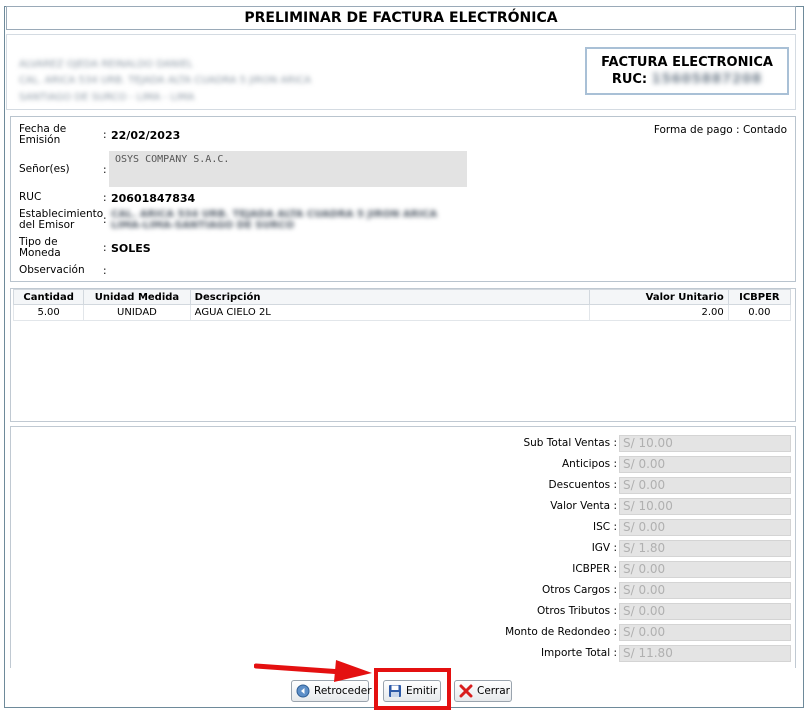 This screenshot has height=713, width=811. Describe the element at coordinates (30, 197) in the screenshot. I see `ruc-label: RUC` at that location.